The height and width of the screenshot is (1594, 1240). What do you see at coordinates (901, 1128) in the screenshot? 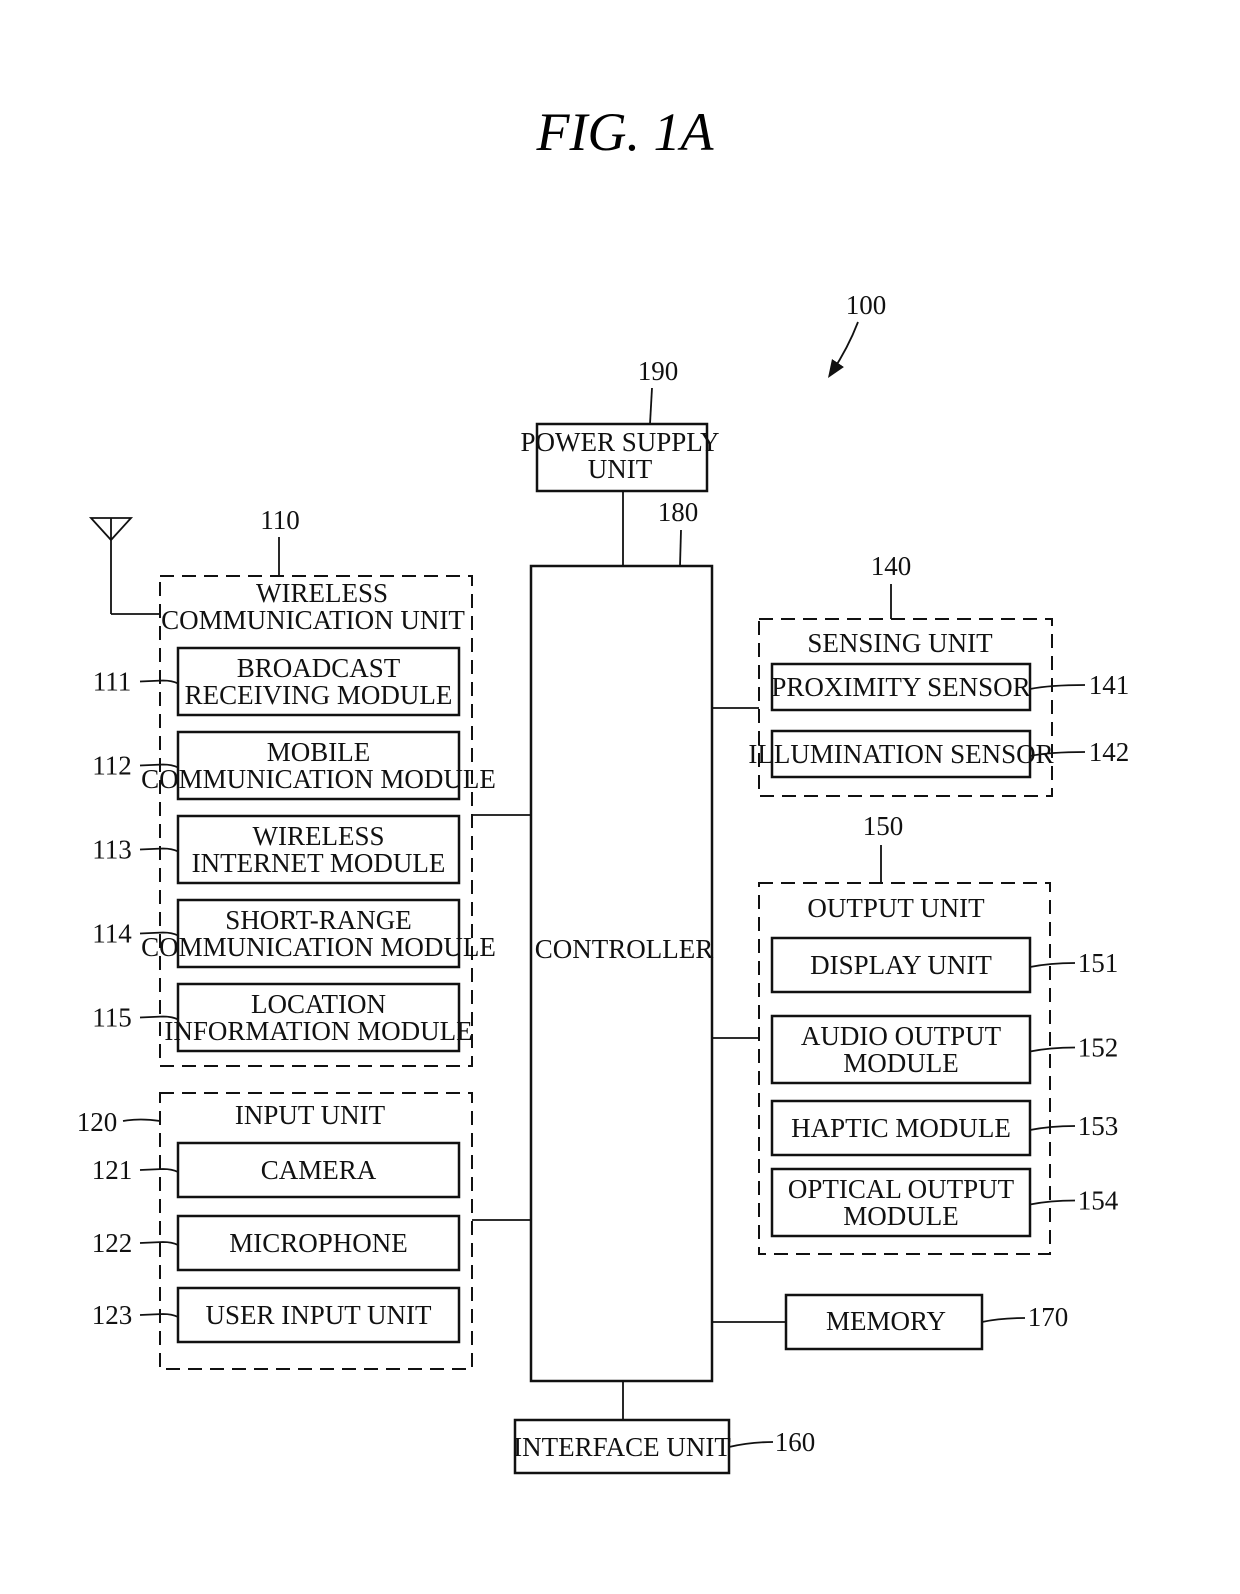
I see `output-module-label: HAPTIC MODULE` at bounding box center [901, 1128].